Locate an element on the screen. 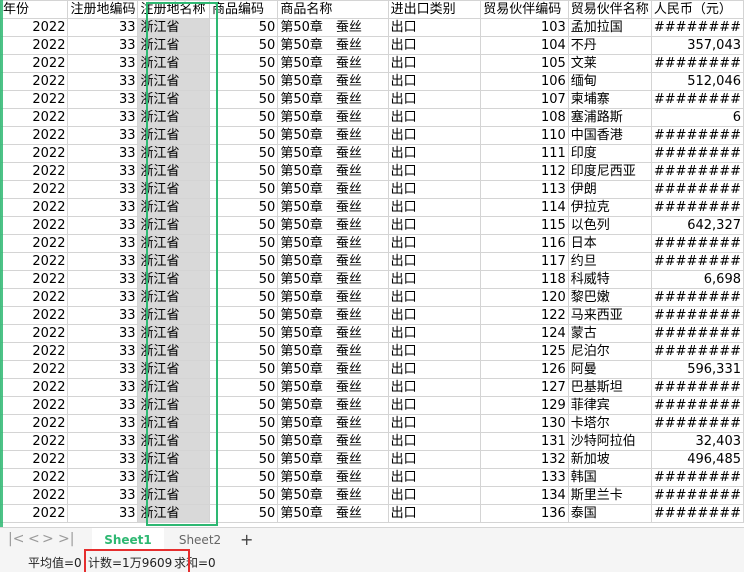 The image size is (744, 575). first-sheet-button: |< is located at coordinates (16, 539).